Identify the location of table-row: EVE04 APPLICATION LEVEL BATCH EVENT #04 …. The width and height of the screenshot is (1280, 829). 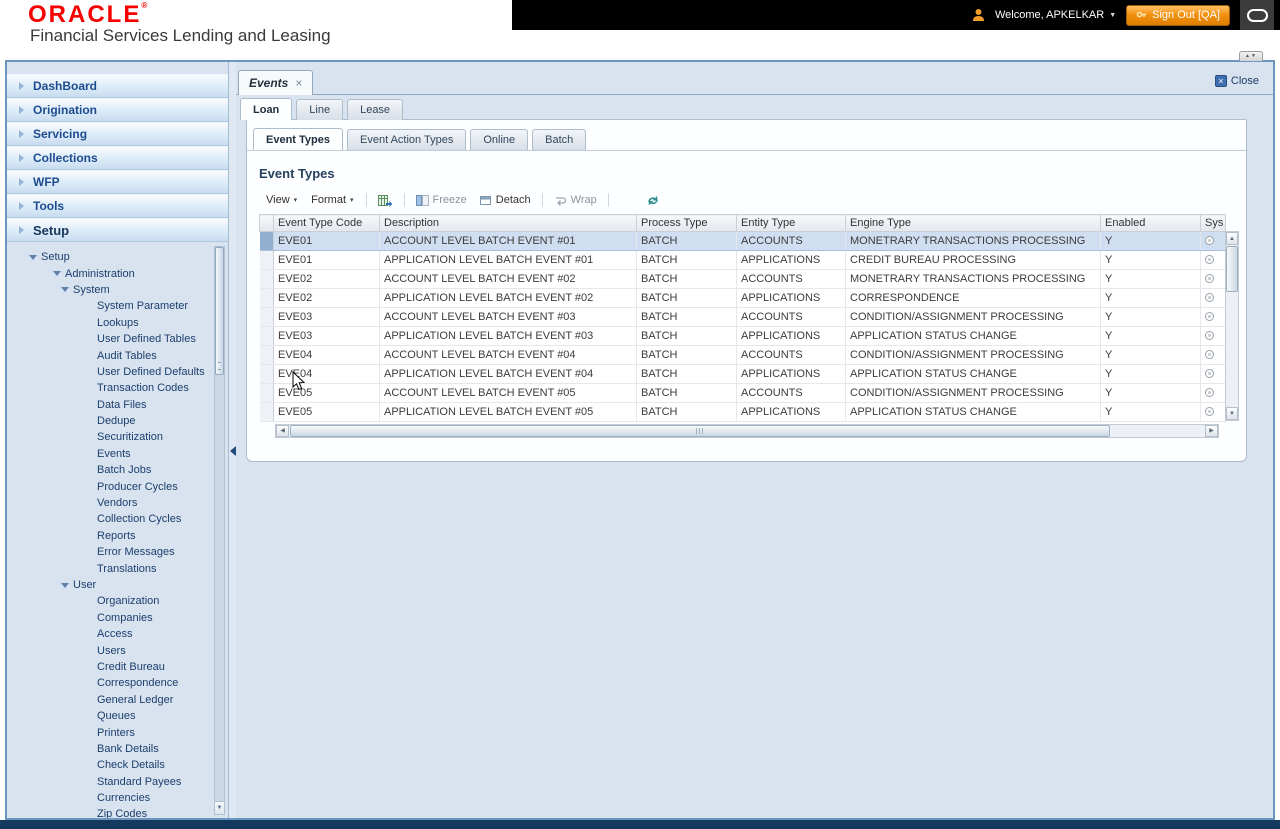
(742, 374).